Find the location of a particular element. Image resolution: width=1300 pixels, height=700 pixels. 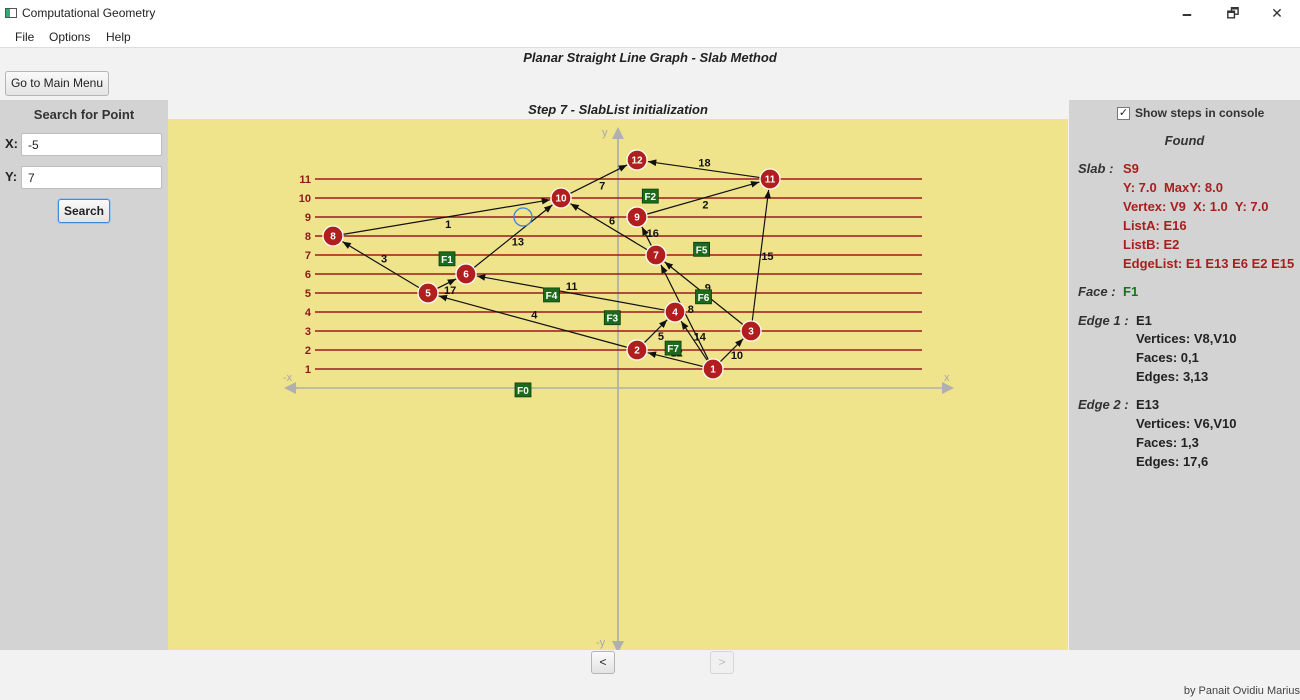

face-label: F2 is located at coordinates (650, 197).